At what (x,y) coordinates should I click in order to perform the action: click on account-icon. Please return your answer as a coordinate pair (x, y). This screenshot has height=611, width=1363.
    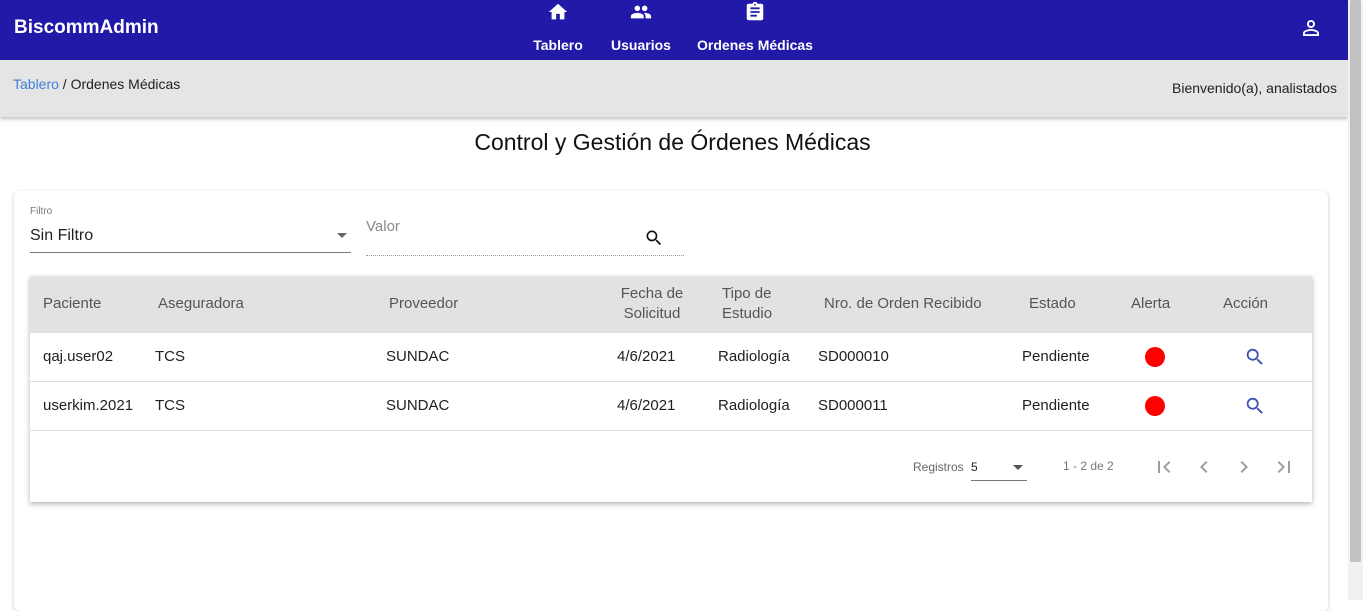
    Looking at the image, I should click on (1311, 28).